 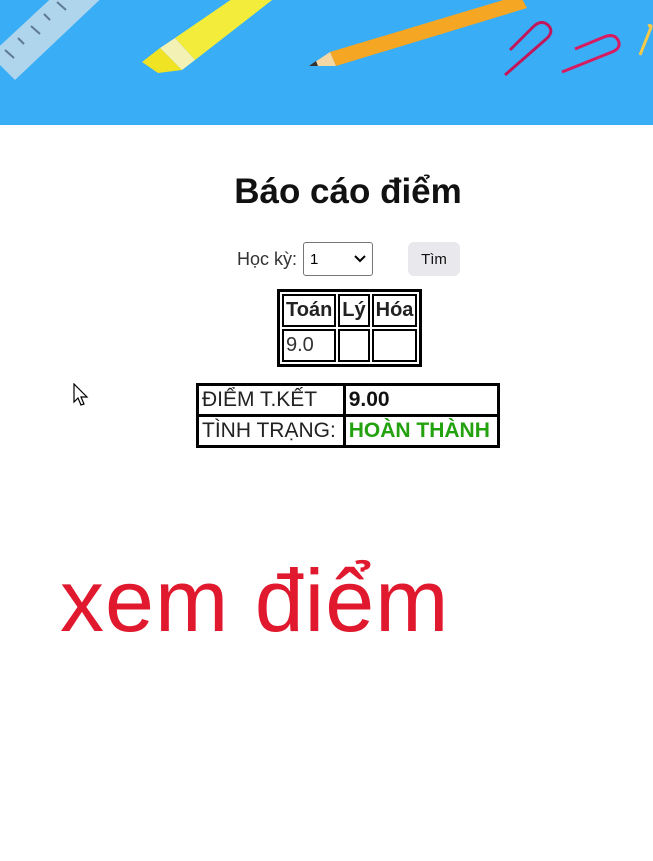 What do you see at coordinates (314, 259) in the screenshot?
I see `semester-select-value: 1` at bounding box center [314, 259].